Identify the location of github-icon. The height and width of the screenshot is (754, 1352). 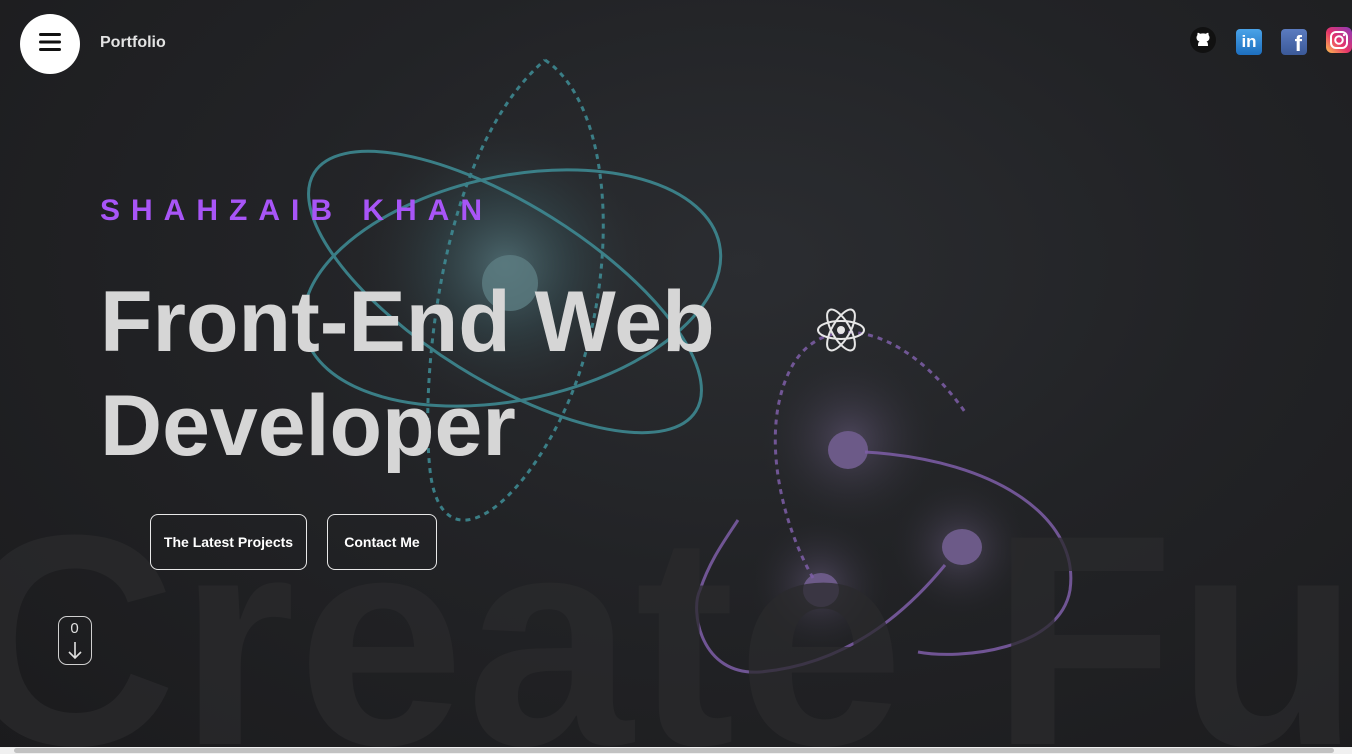
(1203, 42).